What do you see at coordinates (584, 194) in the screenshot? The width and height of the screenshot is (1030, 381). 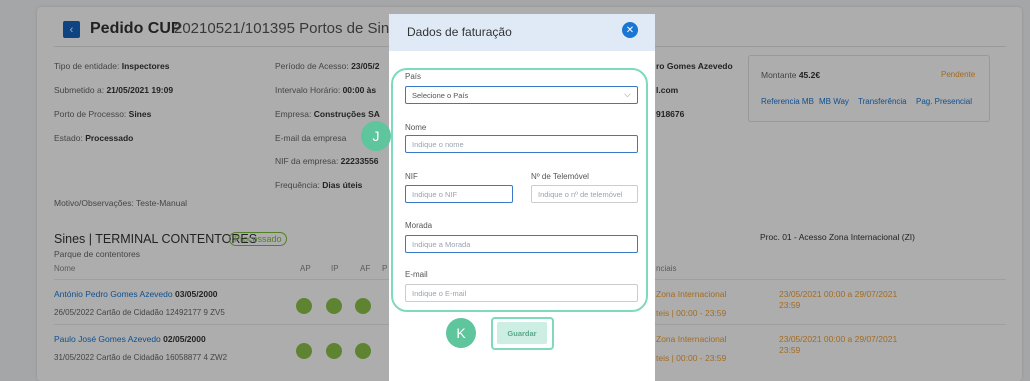 I see `telemovel-input: Indique o nº de telemóvel` at bounding box center [584, 194].